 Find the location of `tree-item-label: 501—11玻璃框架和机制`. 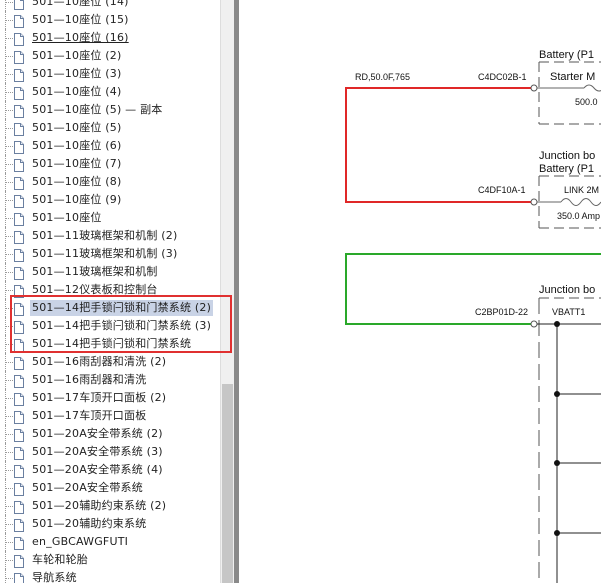

tree-item-label: 501—11玻璃框架和机制 is located at coordinates (95, 271).